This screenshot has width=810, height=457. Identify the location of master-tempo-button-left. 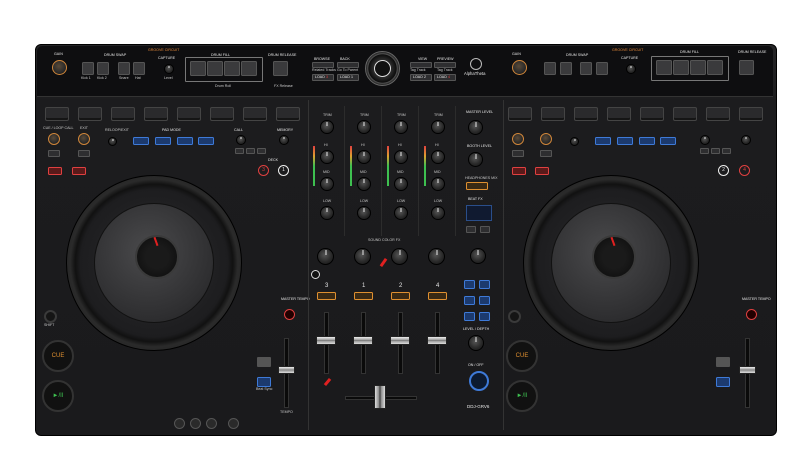
(289, 314).